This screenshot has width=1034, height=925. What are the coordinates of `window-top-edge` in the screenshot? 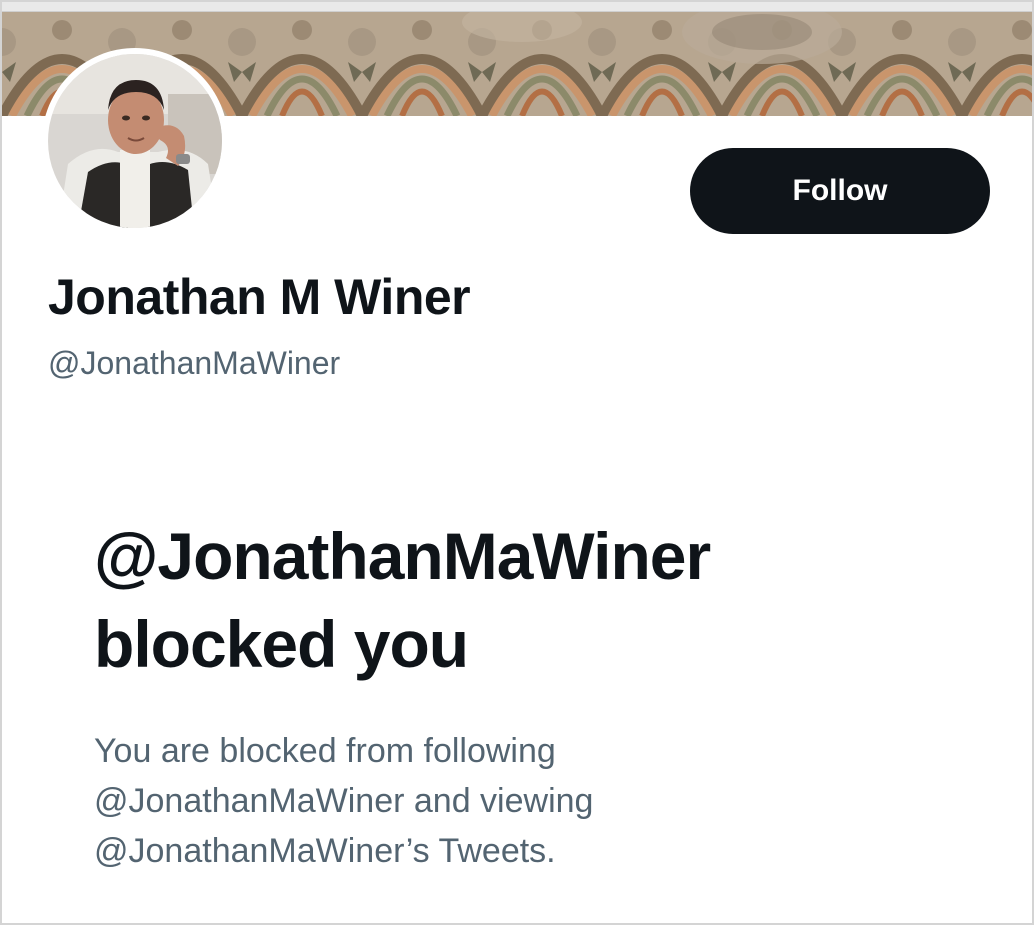 It's located at (517, 7).